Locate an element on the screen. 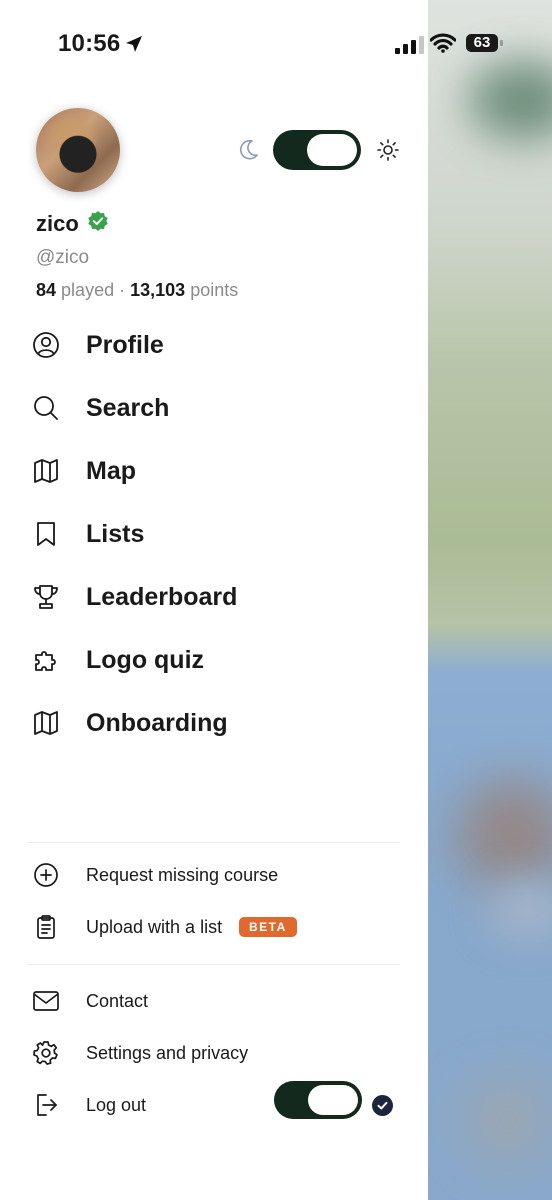 The height and width of the screenshot is (1200, 552). nav-item-map: Map is located at coordinates (84, 471).